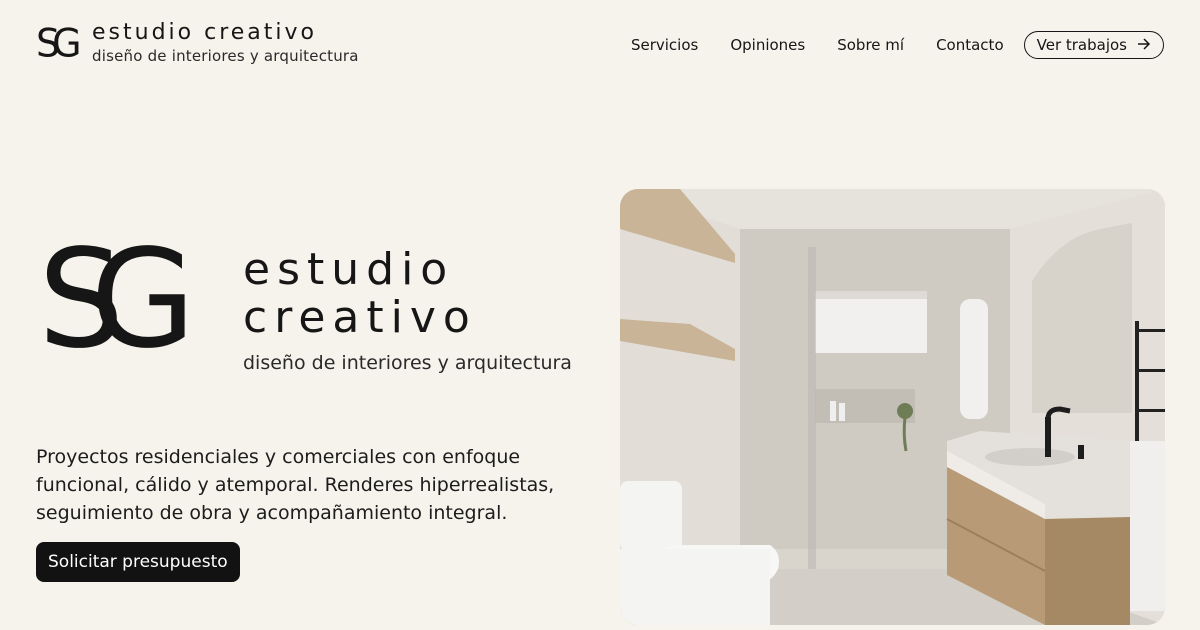 The width and height of the screenshot is (1200, 630). Describe the element at coordinates (407, 363) in the screenshot. I see `hero-tagline: diseño de interiores y arquitectura` at that location.